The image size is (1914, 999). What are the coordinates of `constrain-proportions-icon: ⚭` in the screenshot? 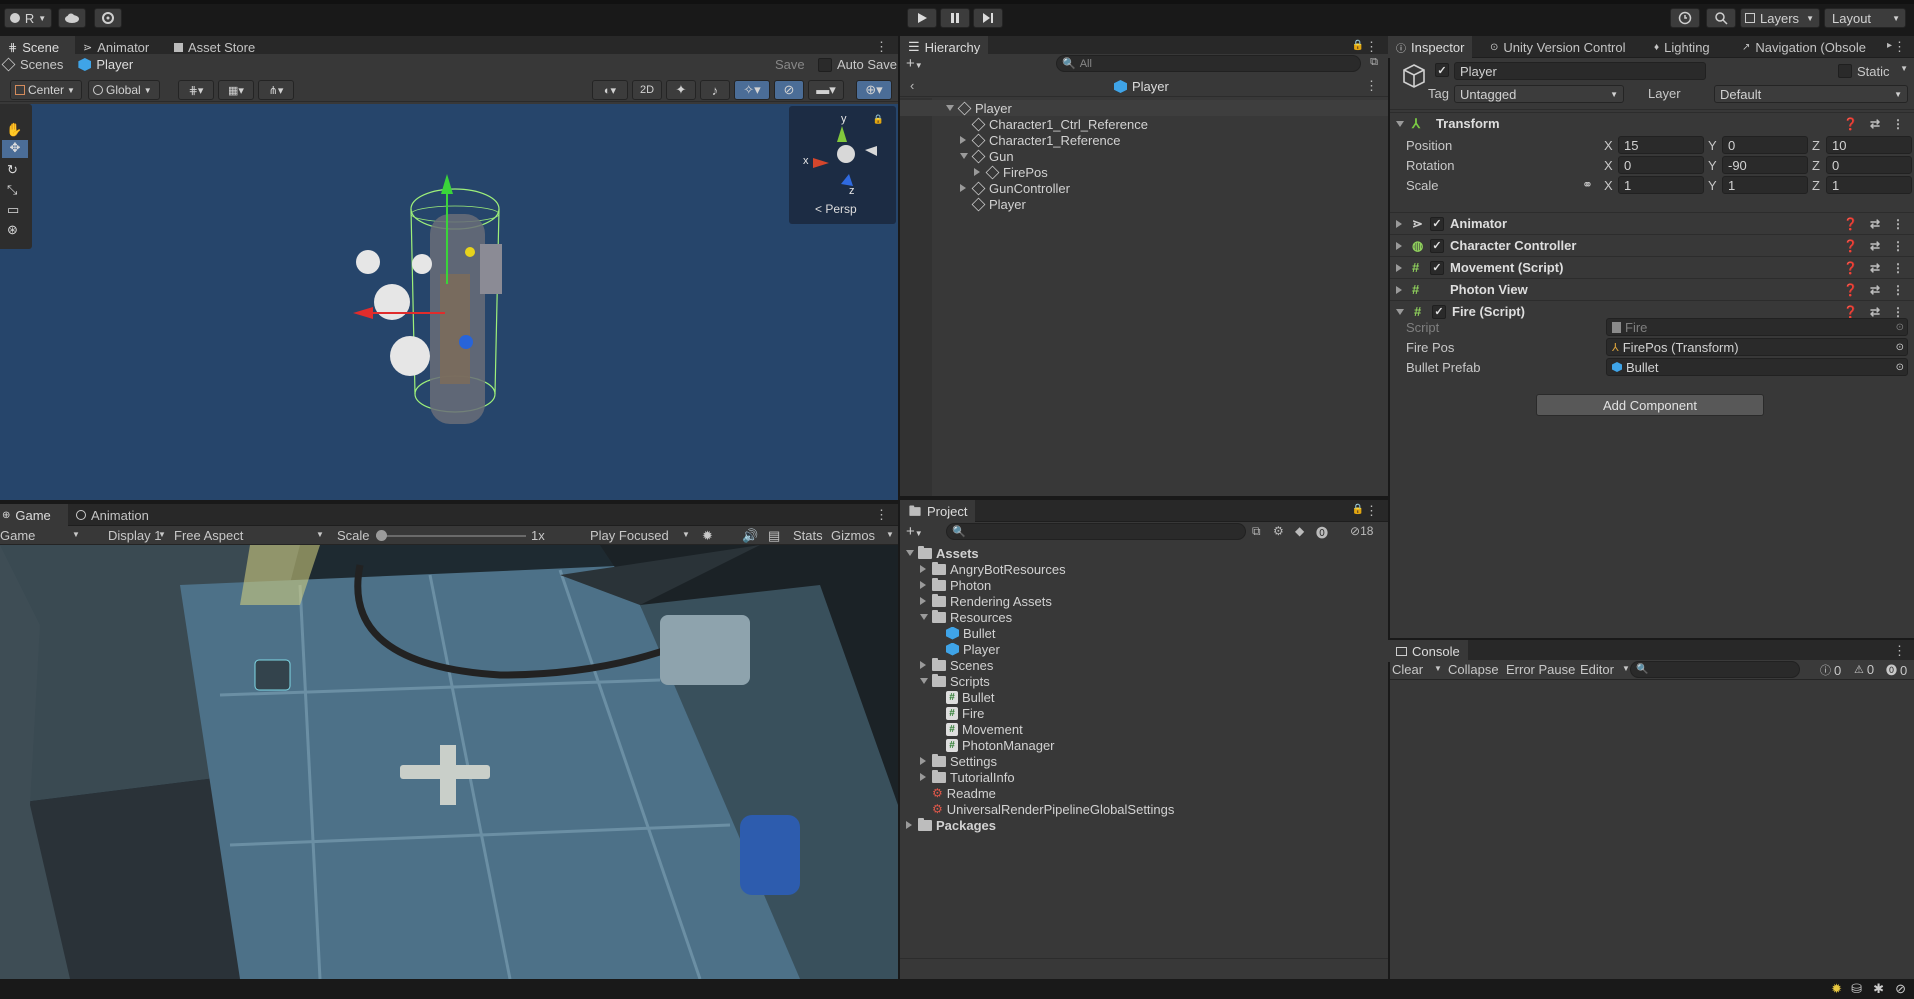 It's located at (1587, 185).